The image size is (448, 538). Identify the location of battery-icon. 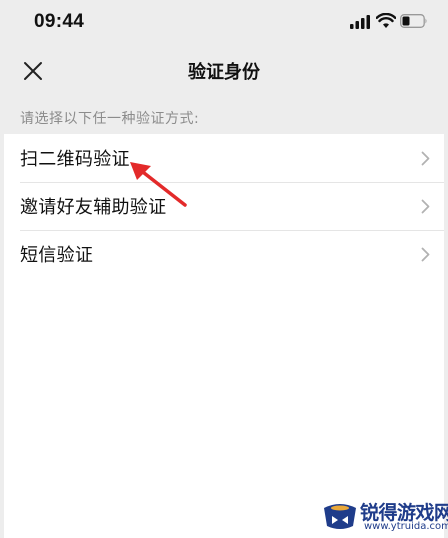
(413, 21).